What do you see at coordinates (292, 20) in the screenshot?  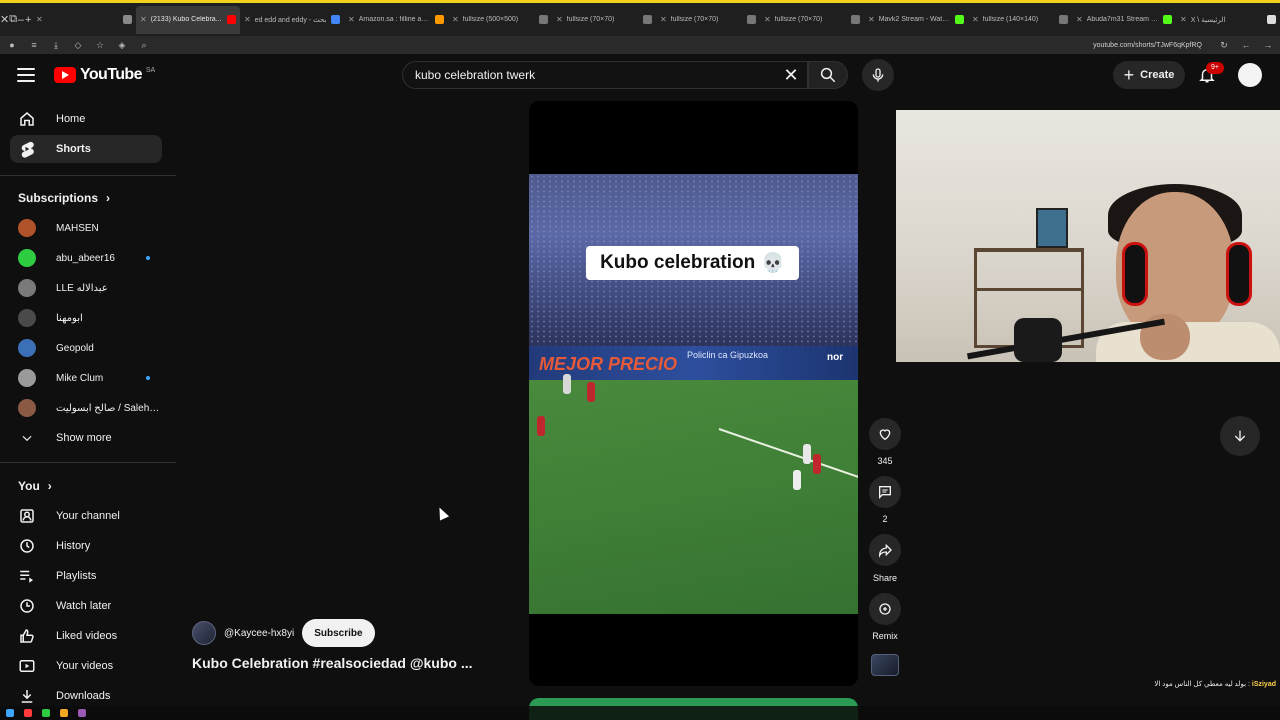 I see `browser-tab: ✕ ed edd and eddy - بحث` at bounding box center [292, 20].